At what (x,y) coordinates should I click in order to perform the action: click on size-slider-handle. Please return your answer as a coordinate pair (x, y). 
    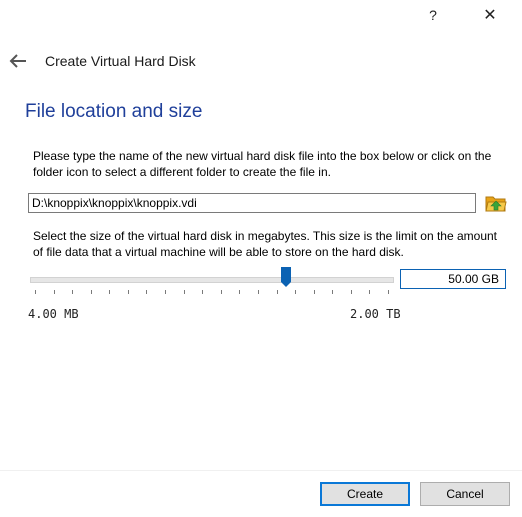
    Looking at the image, I should click on (286, 277).